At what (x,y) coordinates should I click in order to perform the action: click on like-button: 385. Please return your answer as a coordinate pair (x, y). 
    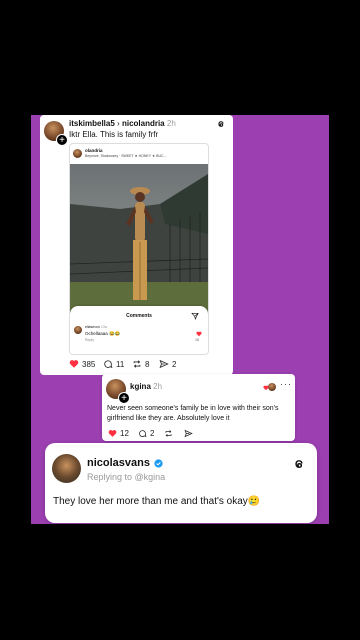
    Looking at the image, I should click on (82, 364).